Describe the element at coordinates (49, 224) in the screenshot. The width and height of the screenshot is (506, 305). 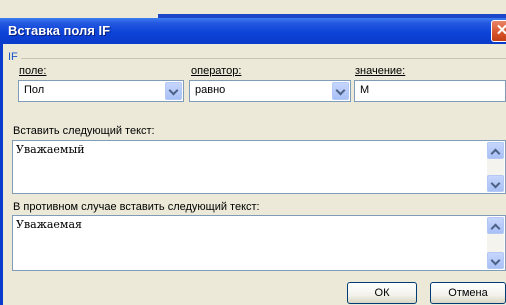
I see `false-text-value: Уважаемая` at that location.